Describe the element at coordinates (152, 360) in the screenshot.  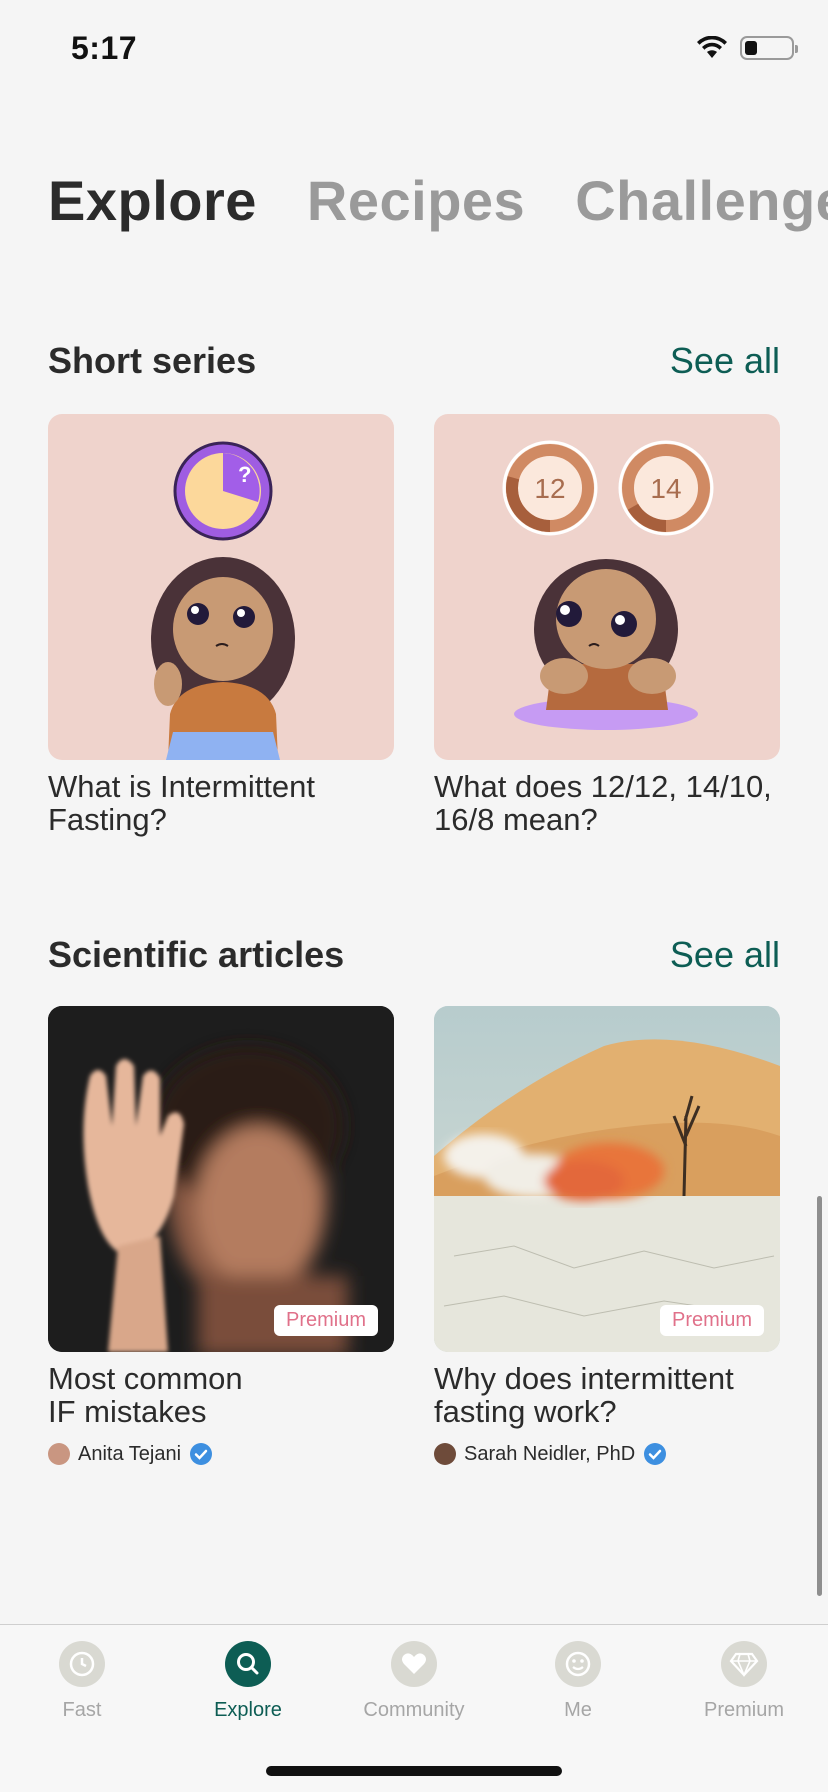
I see `short-series-title: Short series` at that location.